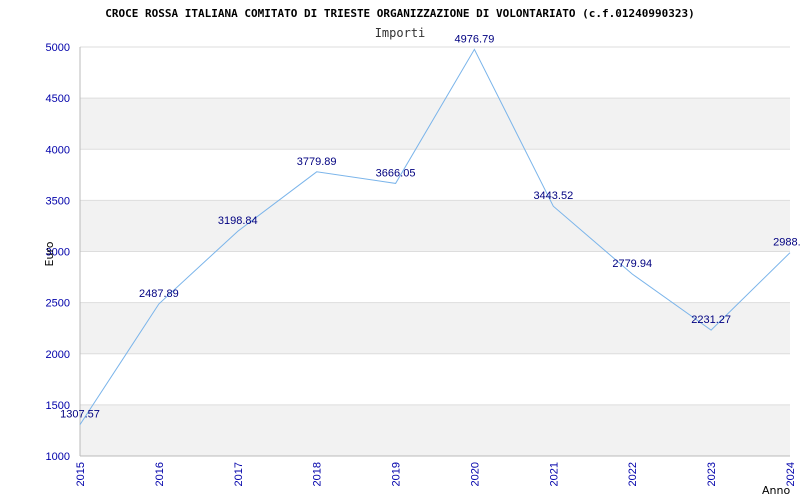 The image size is (800, 500). I want to click on x-tick-label: 2015, so click(81, 474).